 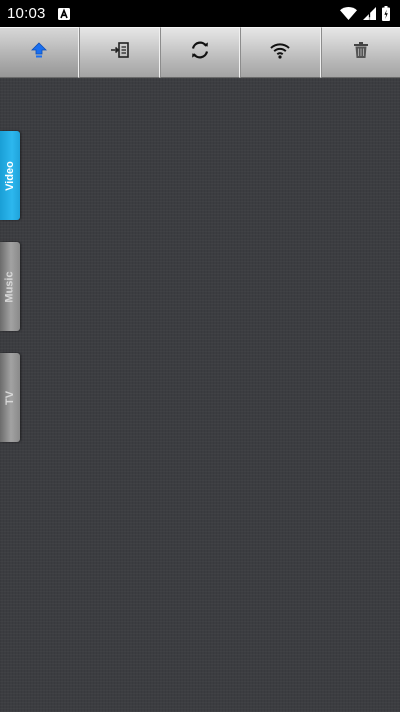 I want to click on import-button, so click(x=119, y=52).